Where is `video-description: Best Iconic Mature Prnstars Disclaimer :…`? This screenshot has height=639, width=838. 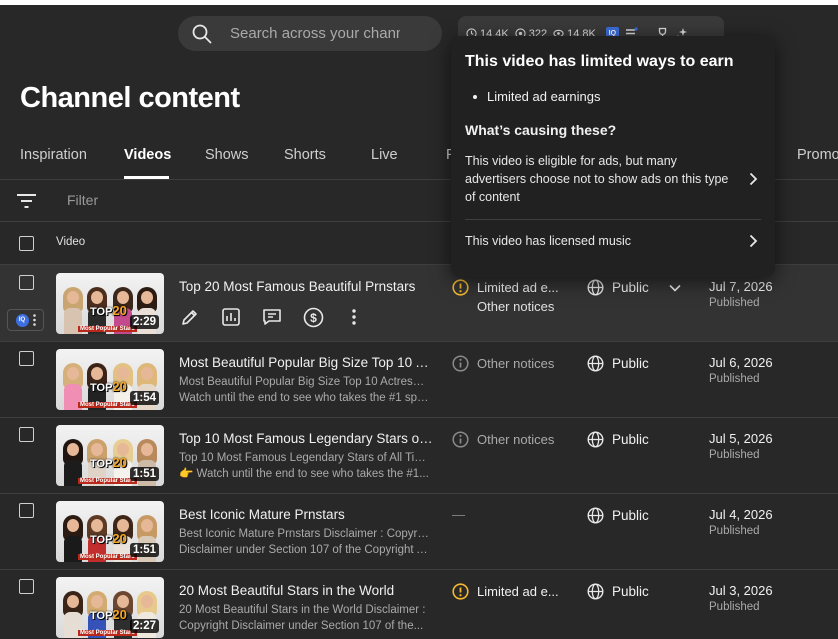
video-description: Best Iconic Mature Prnstars Disclaimer :… is located at coordinates (304, 542).